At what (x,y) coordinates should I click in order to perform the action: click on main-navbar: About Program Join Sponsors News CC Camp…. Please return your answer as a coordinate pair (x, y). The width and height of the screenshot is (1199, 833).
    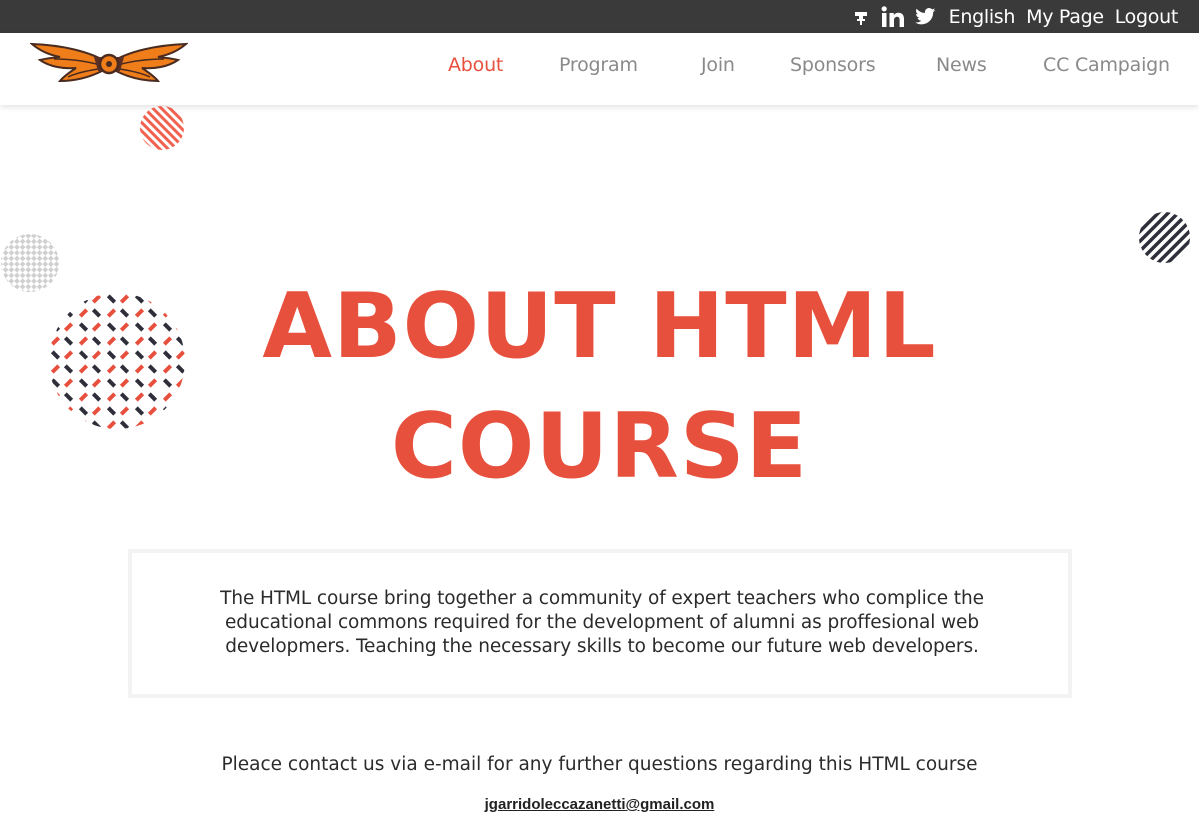
    Looking at the image, I should click on (599, 69).